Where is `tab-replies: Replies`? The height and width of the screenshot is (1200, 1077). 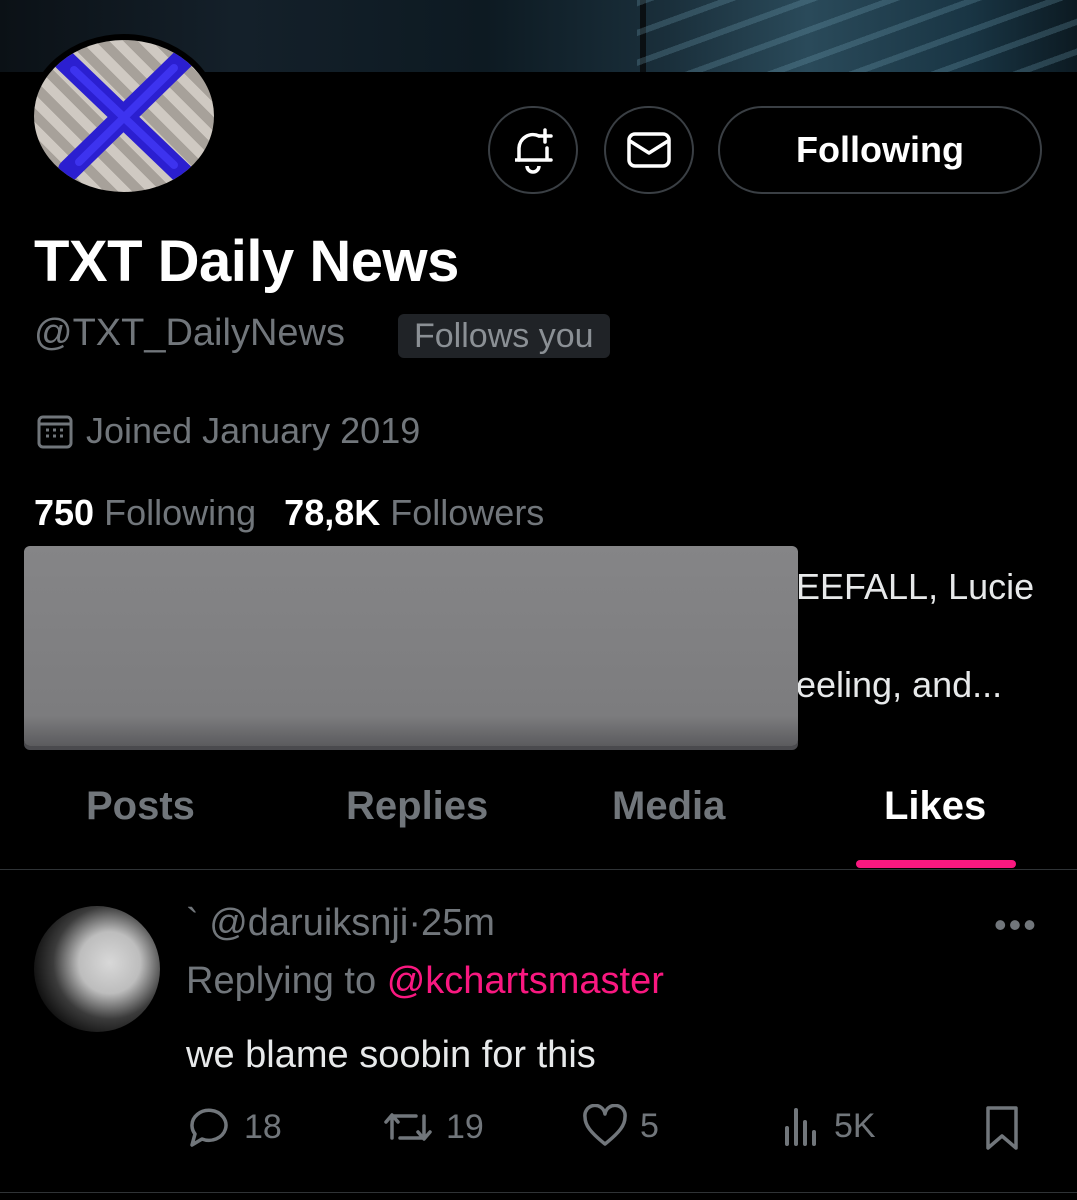 tab-replies: Replies is located at coordinates (417, 806).